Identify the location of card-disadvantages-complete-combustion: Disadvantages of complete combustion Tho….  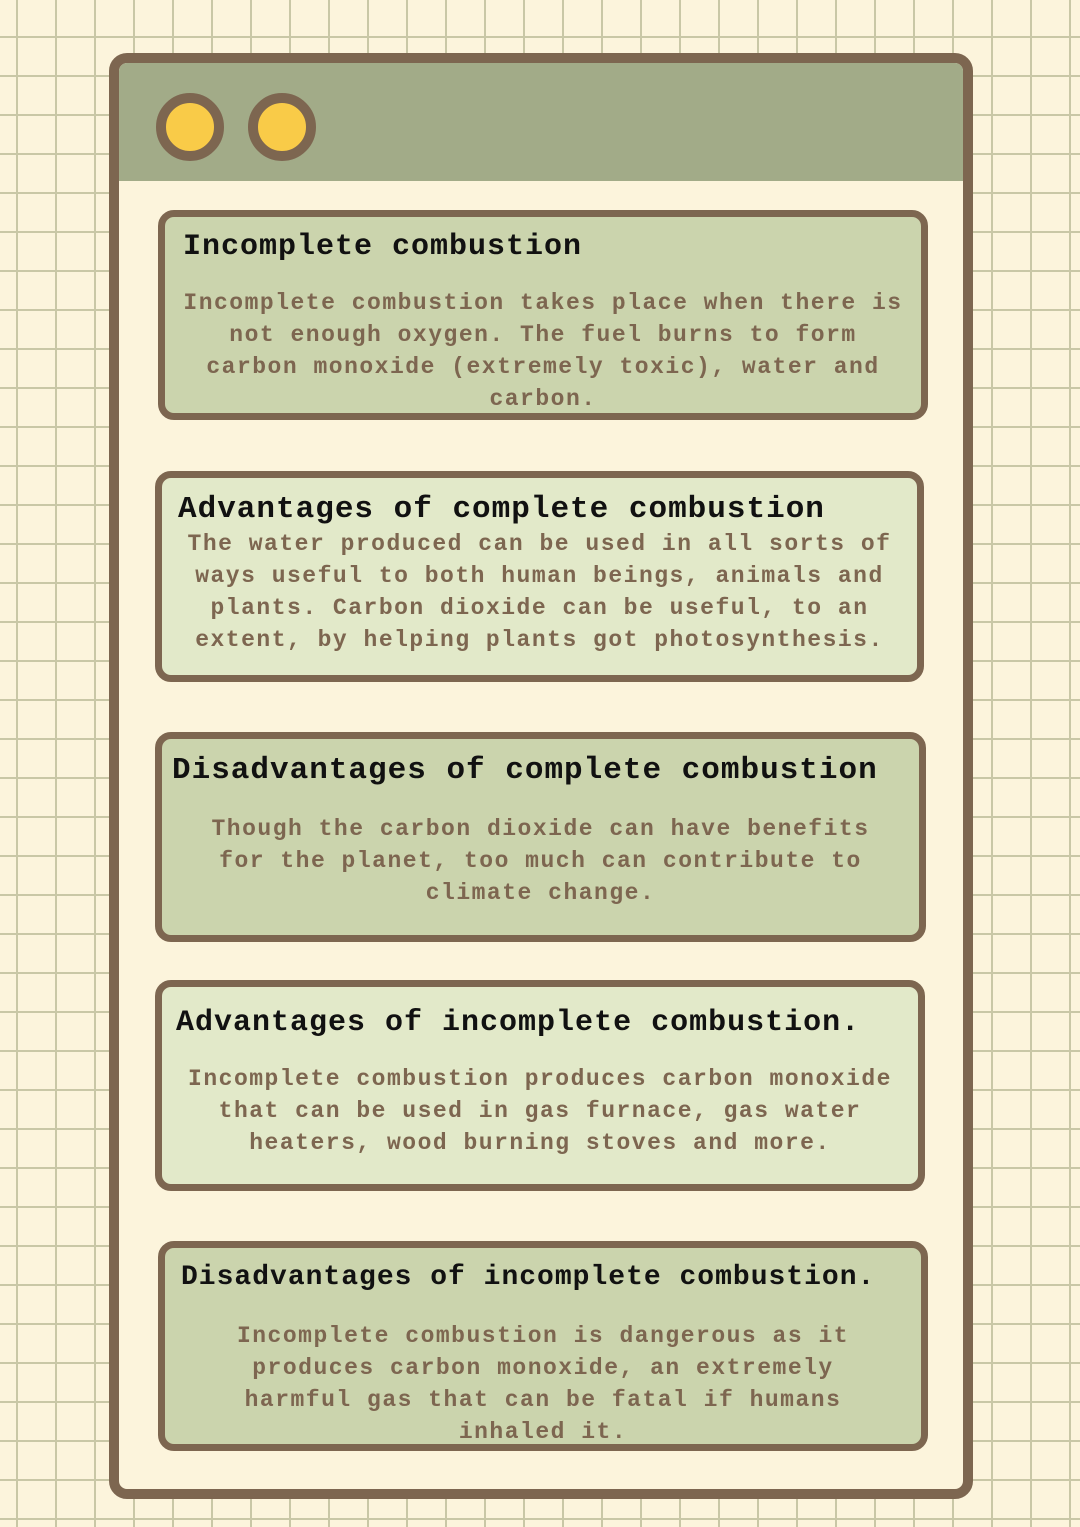
(540, 837).